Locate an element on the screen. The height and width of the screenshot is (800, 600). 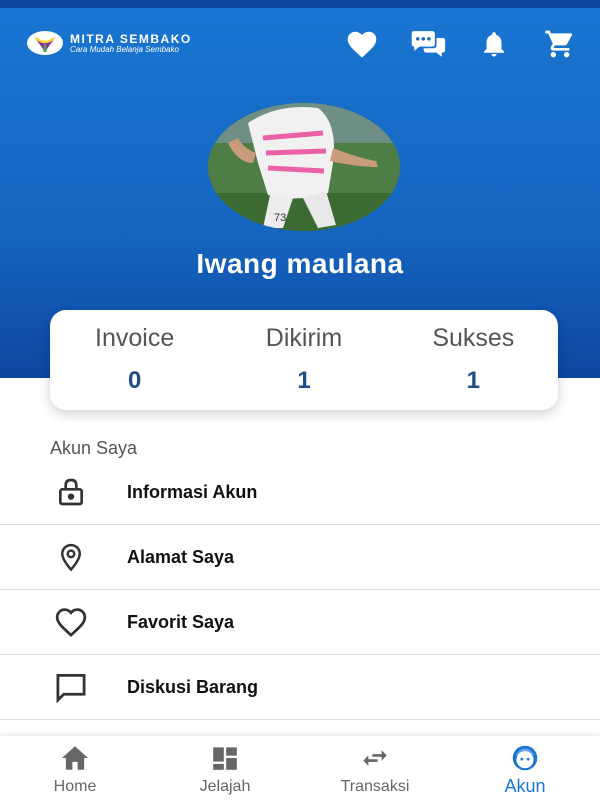
heart-icon is located at coordinates (362, 44).